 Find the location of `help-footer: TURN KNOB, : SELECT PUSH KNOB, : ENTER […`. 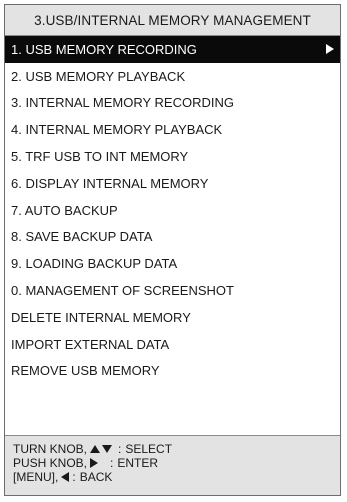

help-footer: TURN KNOB, : SELECT PUSH KNOB, : ENTER [… is located at coordinates (172, 465).